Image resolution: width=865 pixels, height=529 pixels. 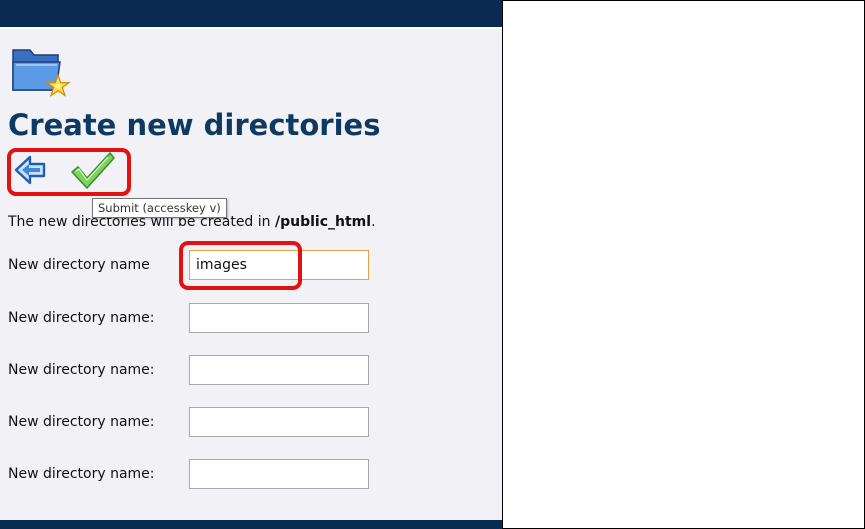 I want to click on notice-prefix: The new, so click(x=40, y=222).